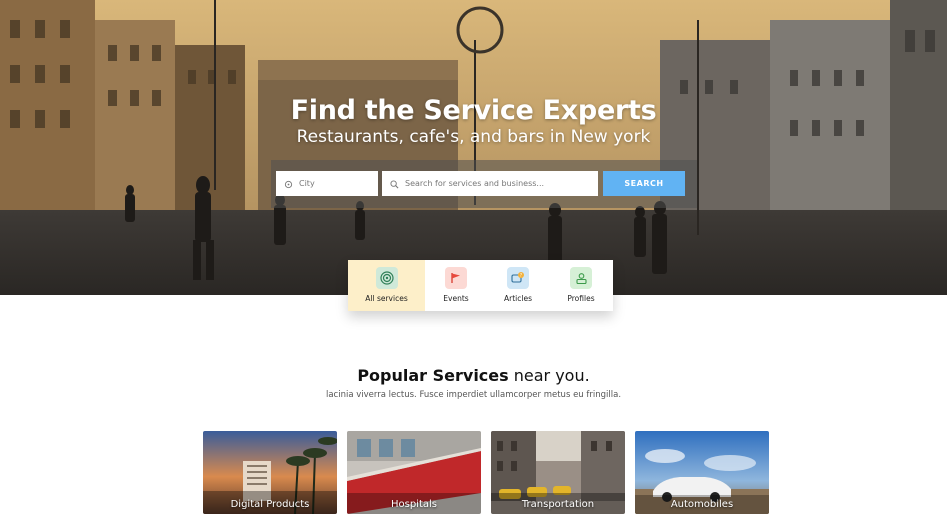  I want to click on card-label: Digital Products, so click(270, 504).